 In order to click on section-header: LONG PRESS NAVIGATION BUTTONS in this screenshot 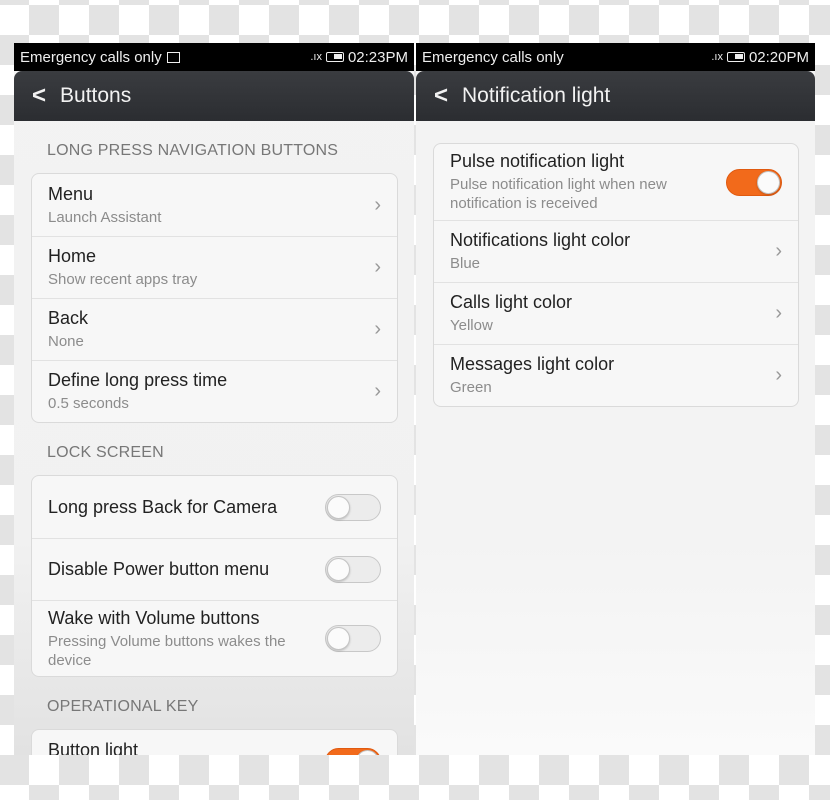, I will do `click(193, 150)`.